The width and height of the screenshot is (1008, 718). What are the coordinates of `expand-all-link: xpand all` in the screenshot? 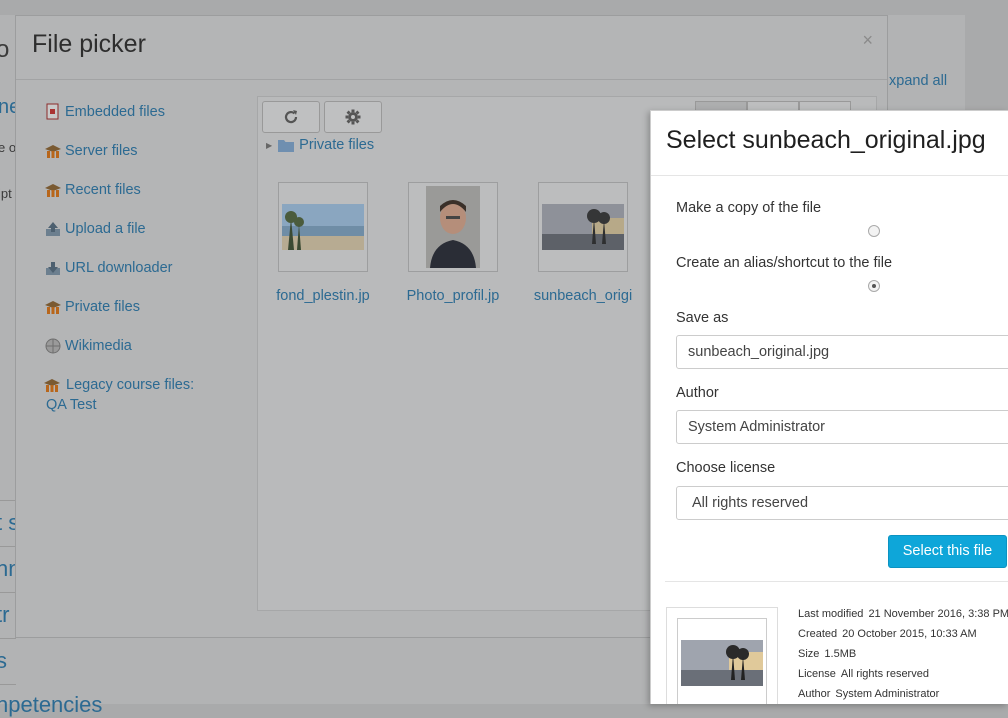 It's located at (918, 81).